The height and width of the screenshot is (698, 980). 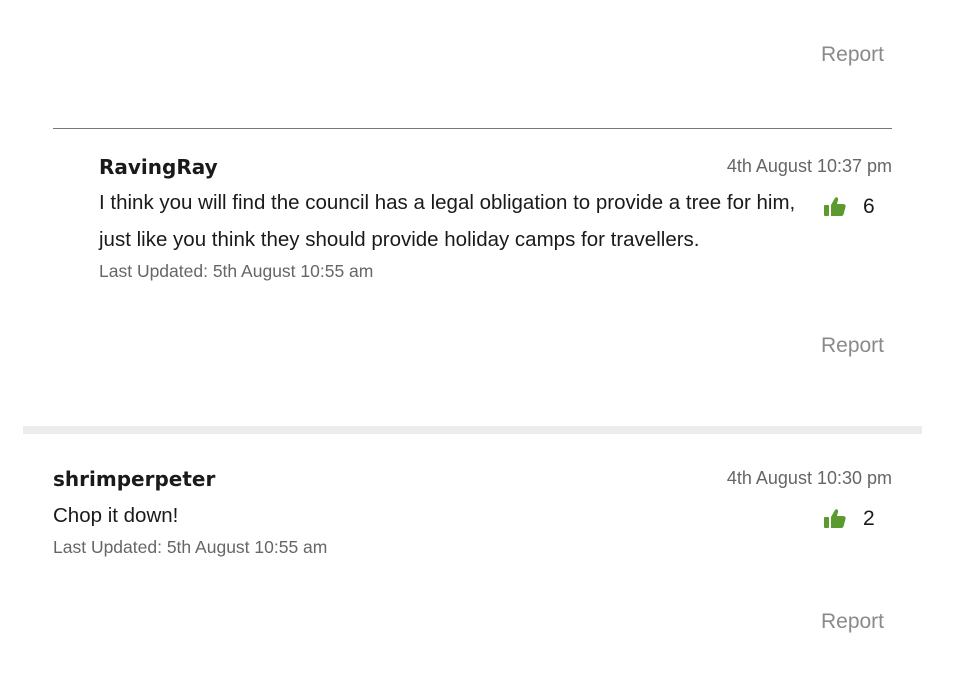 What do you see at coordinates (849, 207) in the screenshot?
I see `like-control: 6` at bounding box center [849, 207].